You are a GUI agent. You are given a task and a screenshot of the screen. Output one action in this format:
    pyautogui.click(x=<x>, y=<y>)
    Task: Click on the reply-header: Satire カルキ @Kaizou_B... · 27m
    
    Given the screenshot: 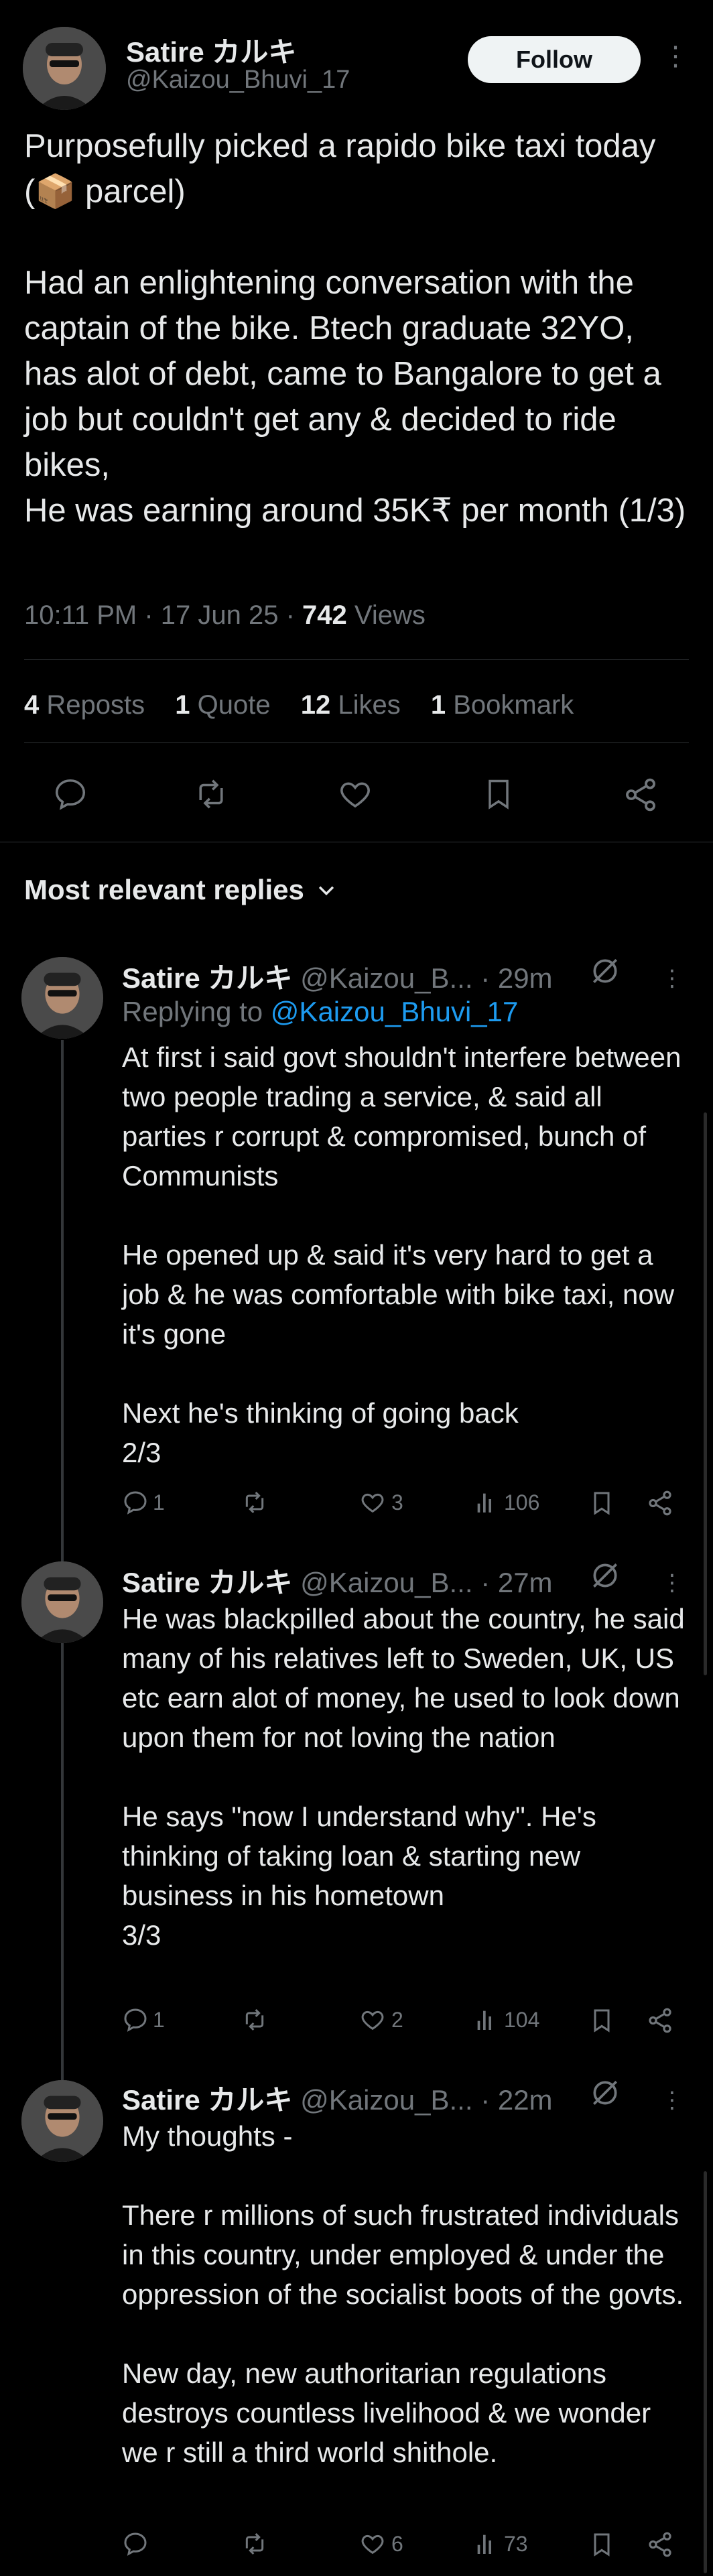 What is the action you would take?
    pyautogui.click(x=337, y=1580)
    